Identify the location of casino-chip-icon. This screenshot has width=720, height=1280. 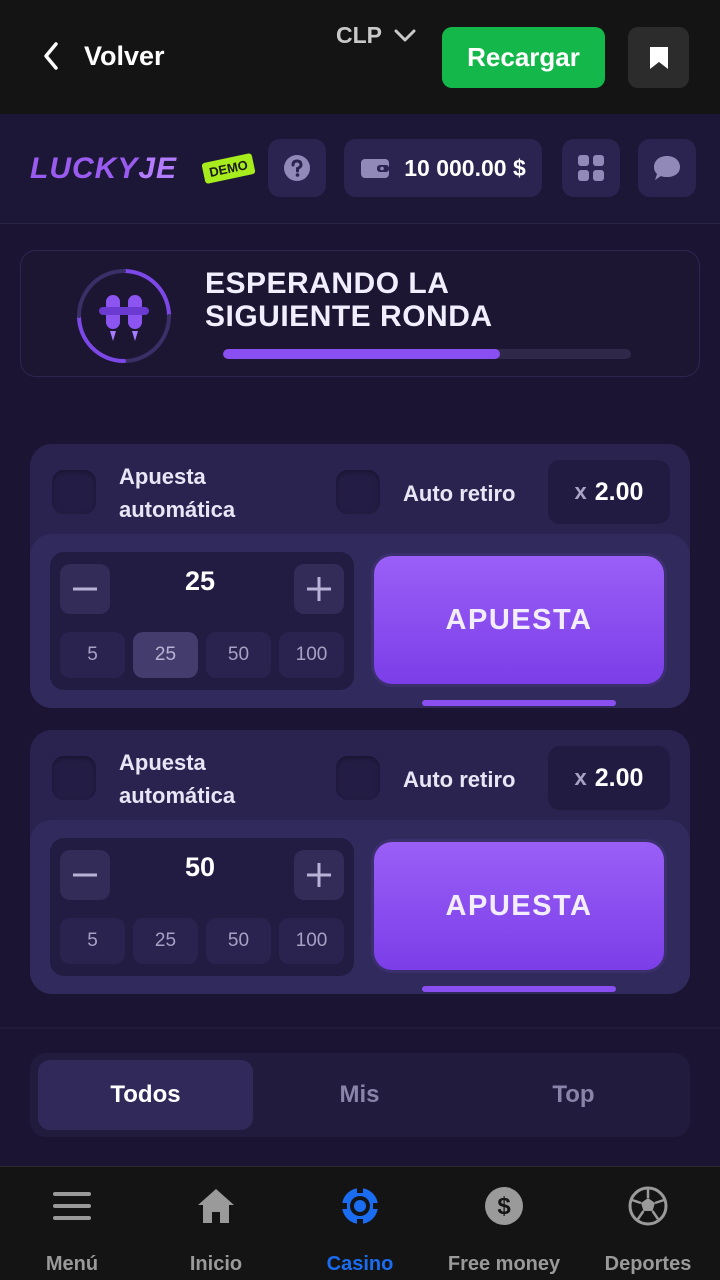
(360, 1206).